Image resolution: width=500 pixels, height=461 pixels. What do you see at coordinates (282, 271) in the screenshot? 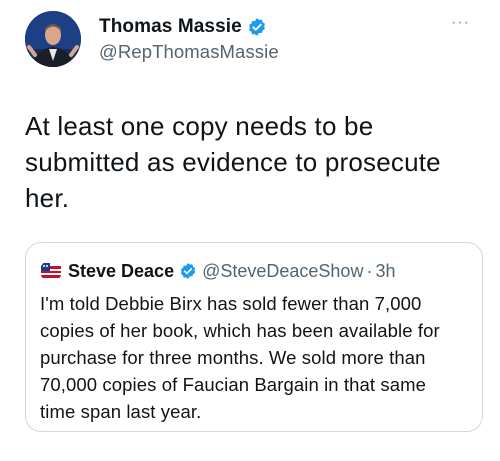
I see `quoted-author-handle: @SteveDeaceShow` at bounding box center [282, 271].